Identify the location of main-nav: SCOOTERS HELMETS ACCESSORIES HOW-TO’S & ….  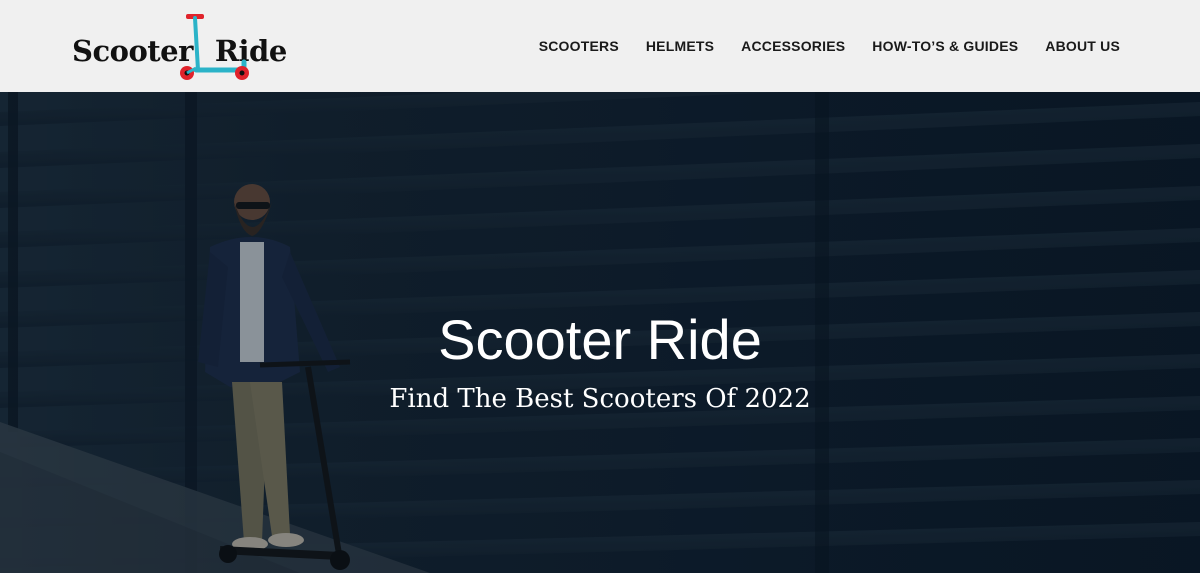
(829, 46).